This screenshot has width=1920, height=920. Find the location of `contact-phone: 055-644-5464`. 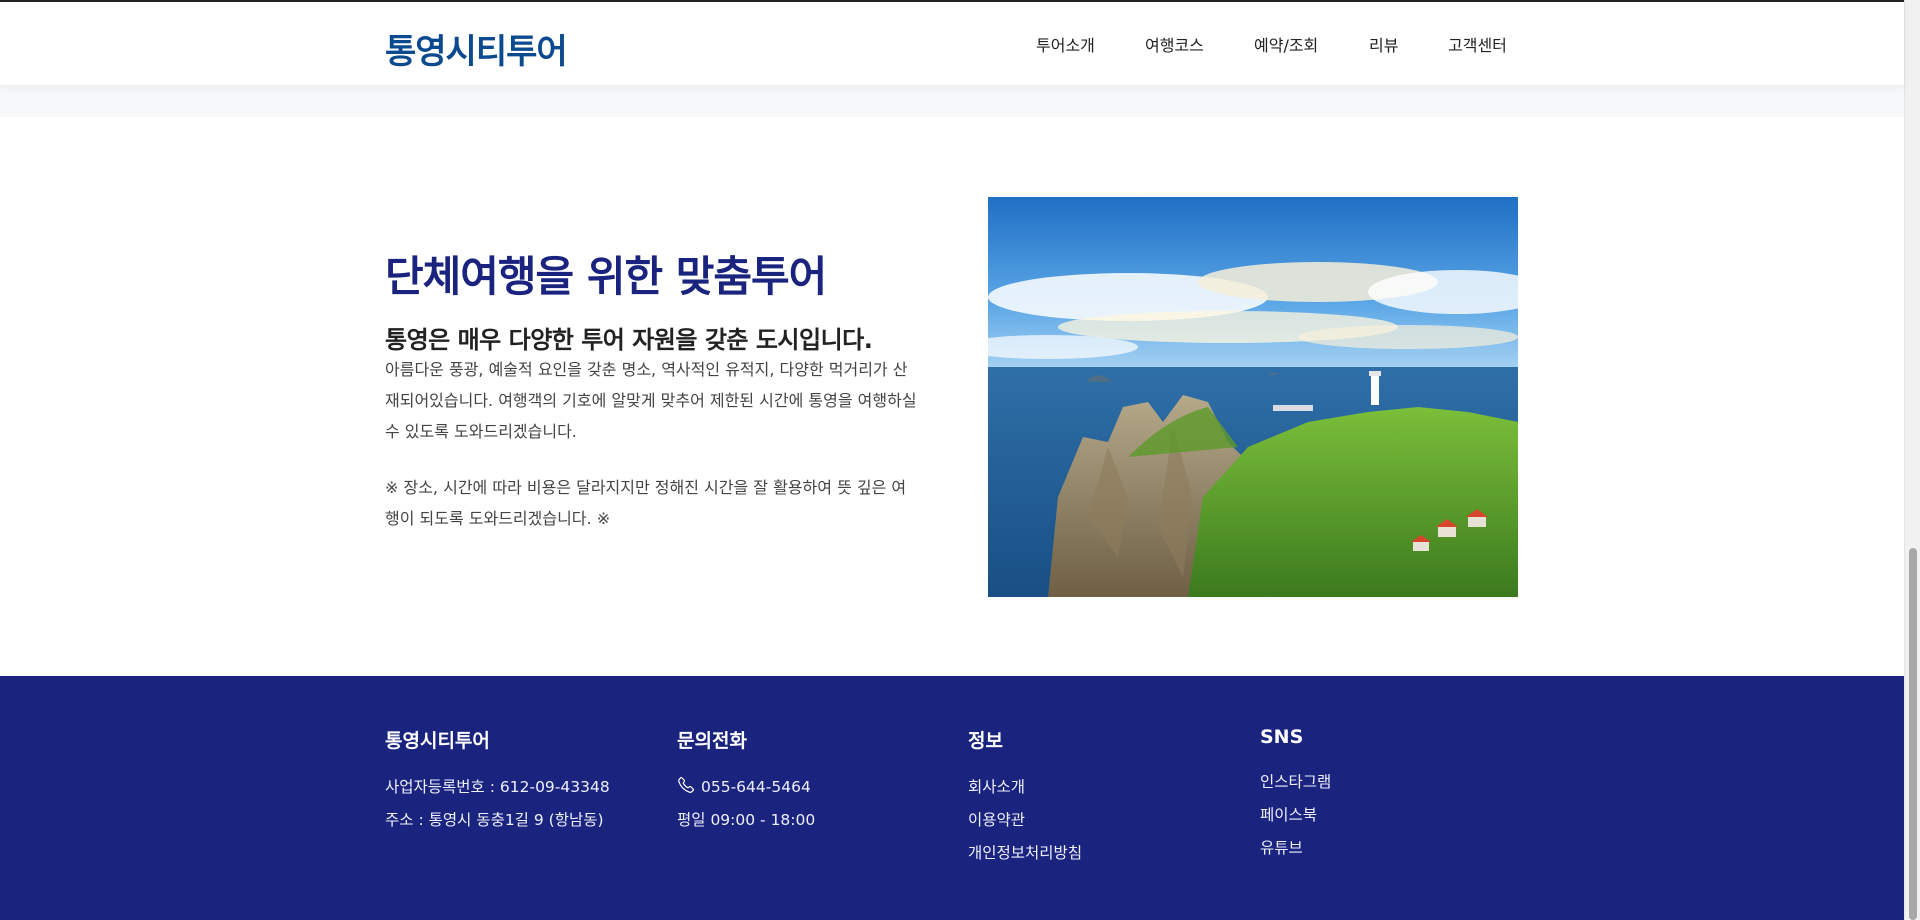

contact-phone: 055-644-5464 is located at coordinates (746, 787).